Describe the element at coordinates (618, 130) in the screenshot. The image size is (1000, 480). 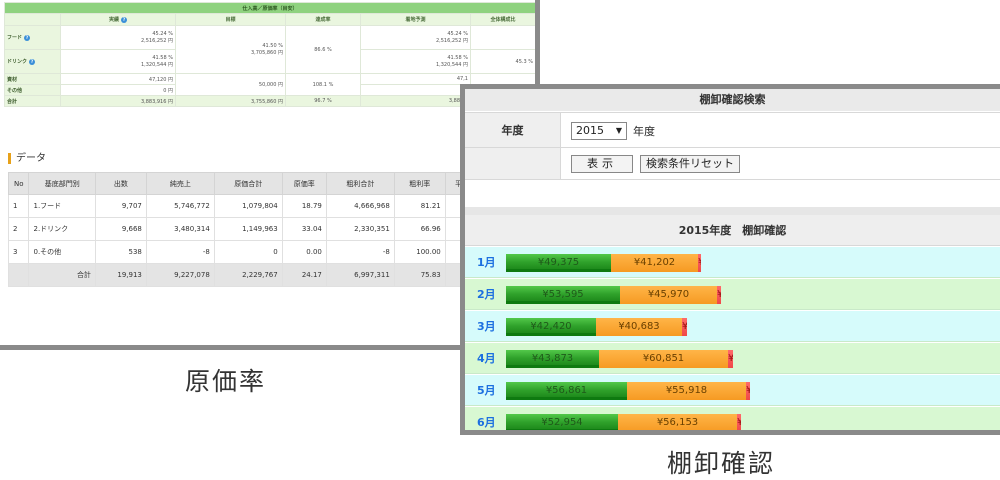
I see `chevron-down-icon: ▼` at that location.